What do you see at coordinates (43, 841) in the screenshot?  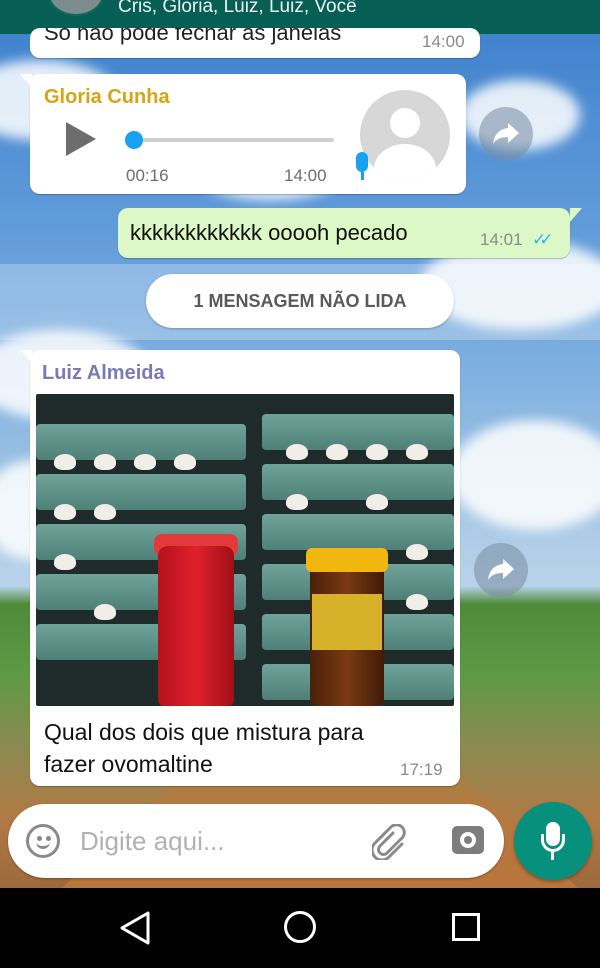 I see `emoji-icon` at bounding box center [43, 841].